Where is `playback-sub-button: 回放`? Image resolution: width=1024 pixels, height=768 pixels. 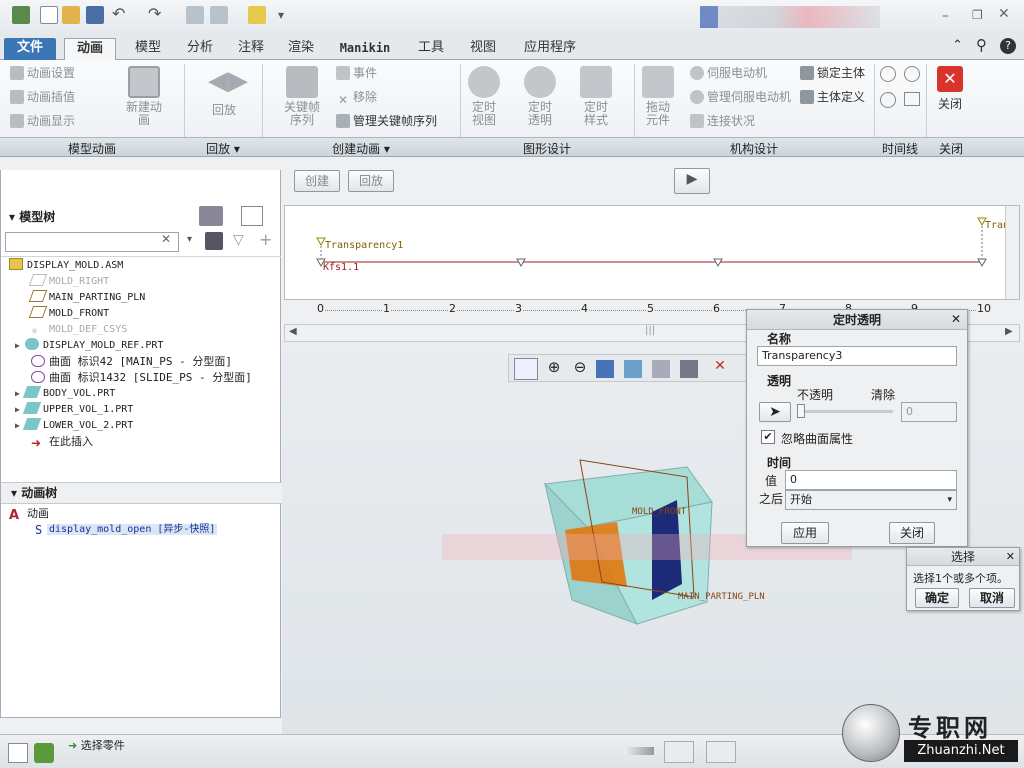 playback-sub-button: 回放 is located at coordinates (371, 181).